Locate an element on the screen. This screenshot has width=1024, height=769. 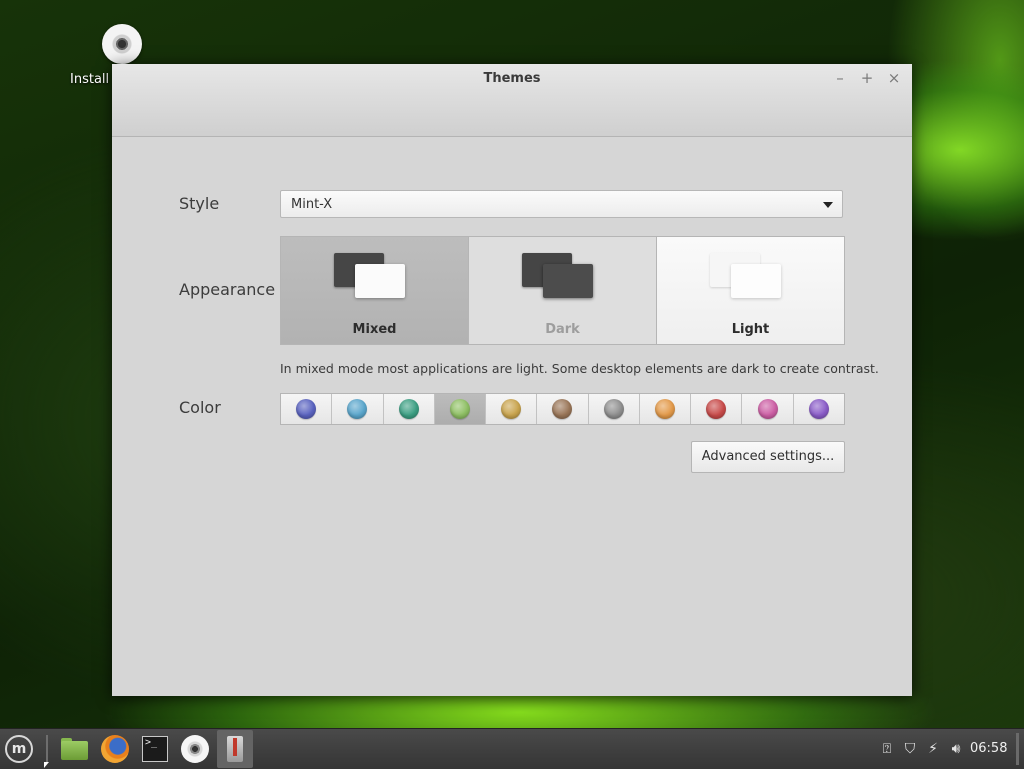
shield-icon: ⛉ is located at coordinates (910, 749).